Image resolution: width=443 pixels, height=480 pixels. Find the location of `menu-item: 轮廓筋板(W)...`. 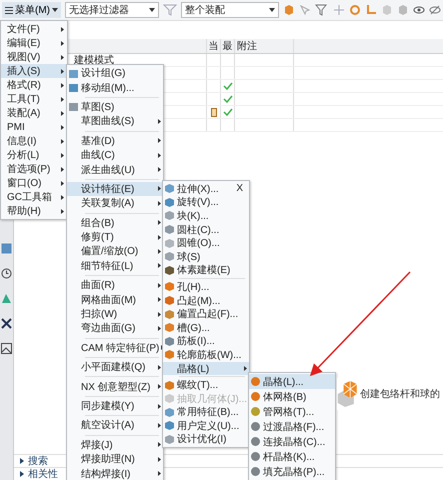

menu-item: 轮廓筋板(W)... is located at coordinates (206, 355).